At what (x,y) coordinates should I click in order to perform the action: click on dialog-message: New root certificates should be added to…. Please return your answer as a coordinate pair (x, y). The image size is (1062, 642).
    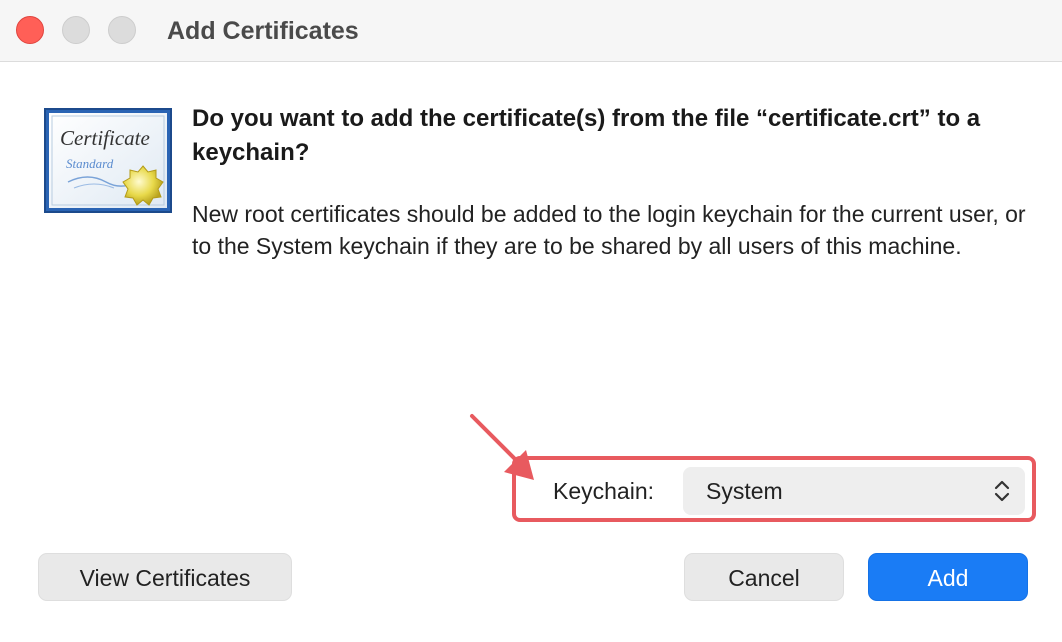
    Looking at the image, I should click on (609, 230).